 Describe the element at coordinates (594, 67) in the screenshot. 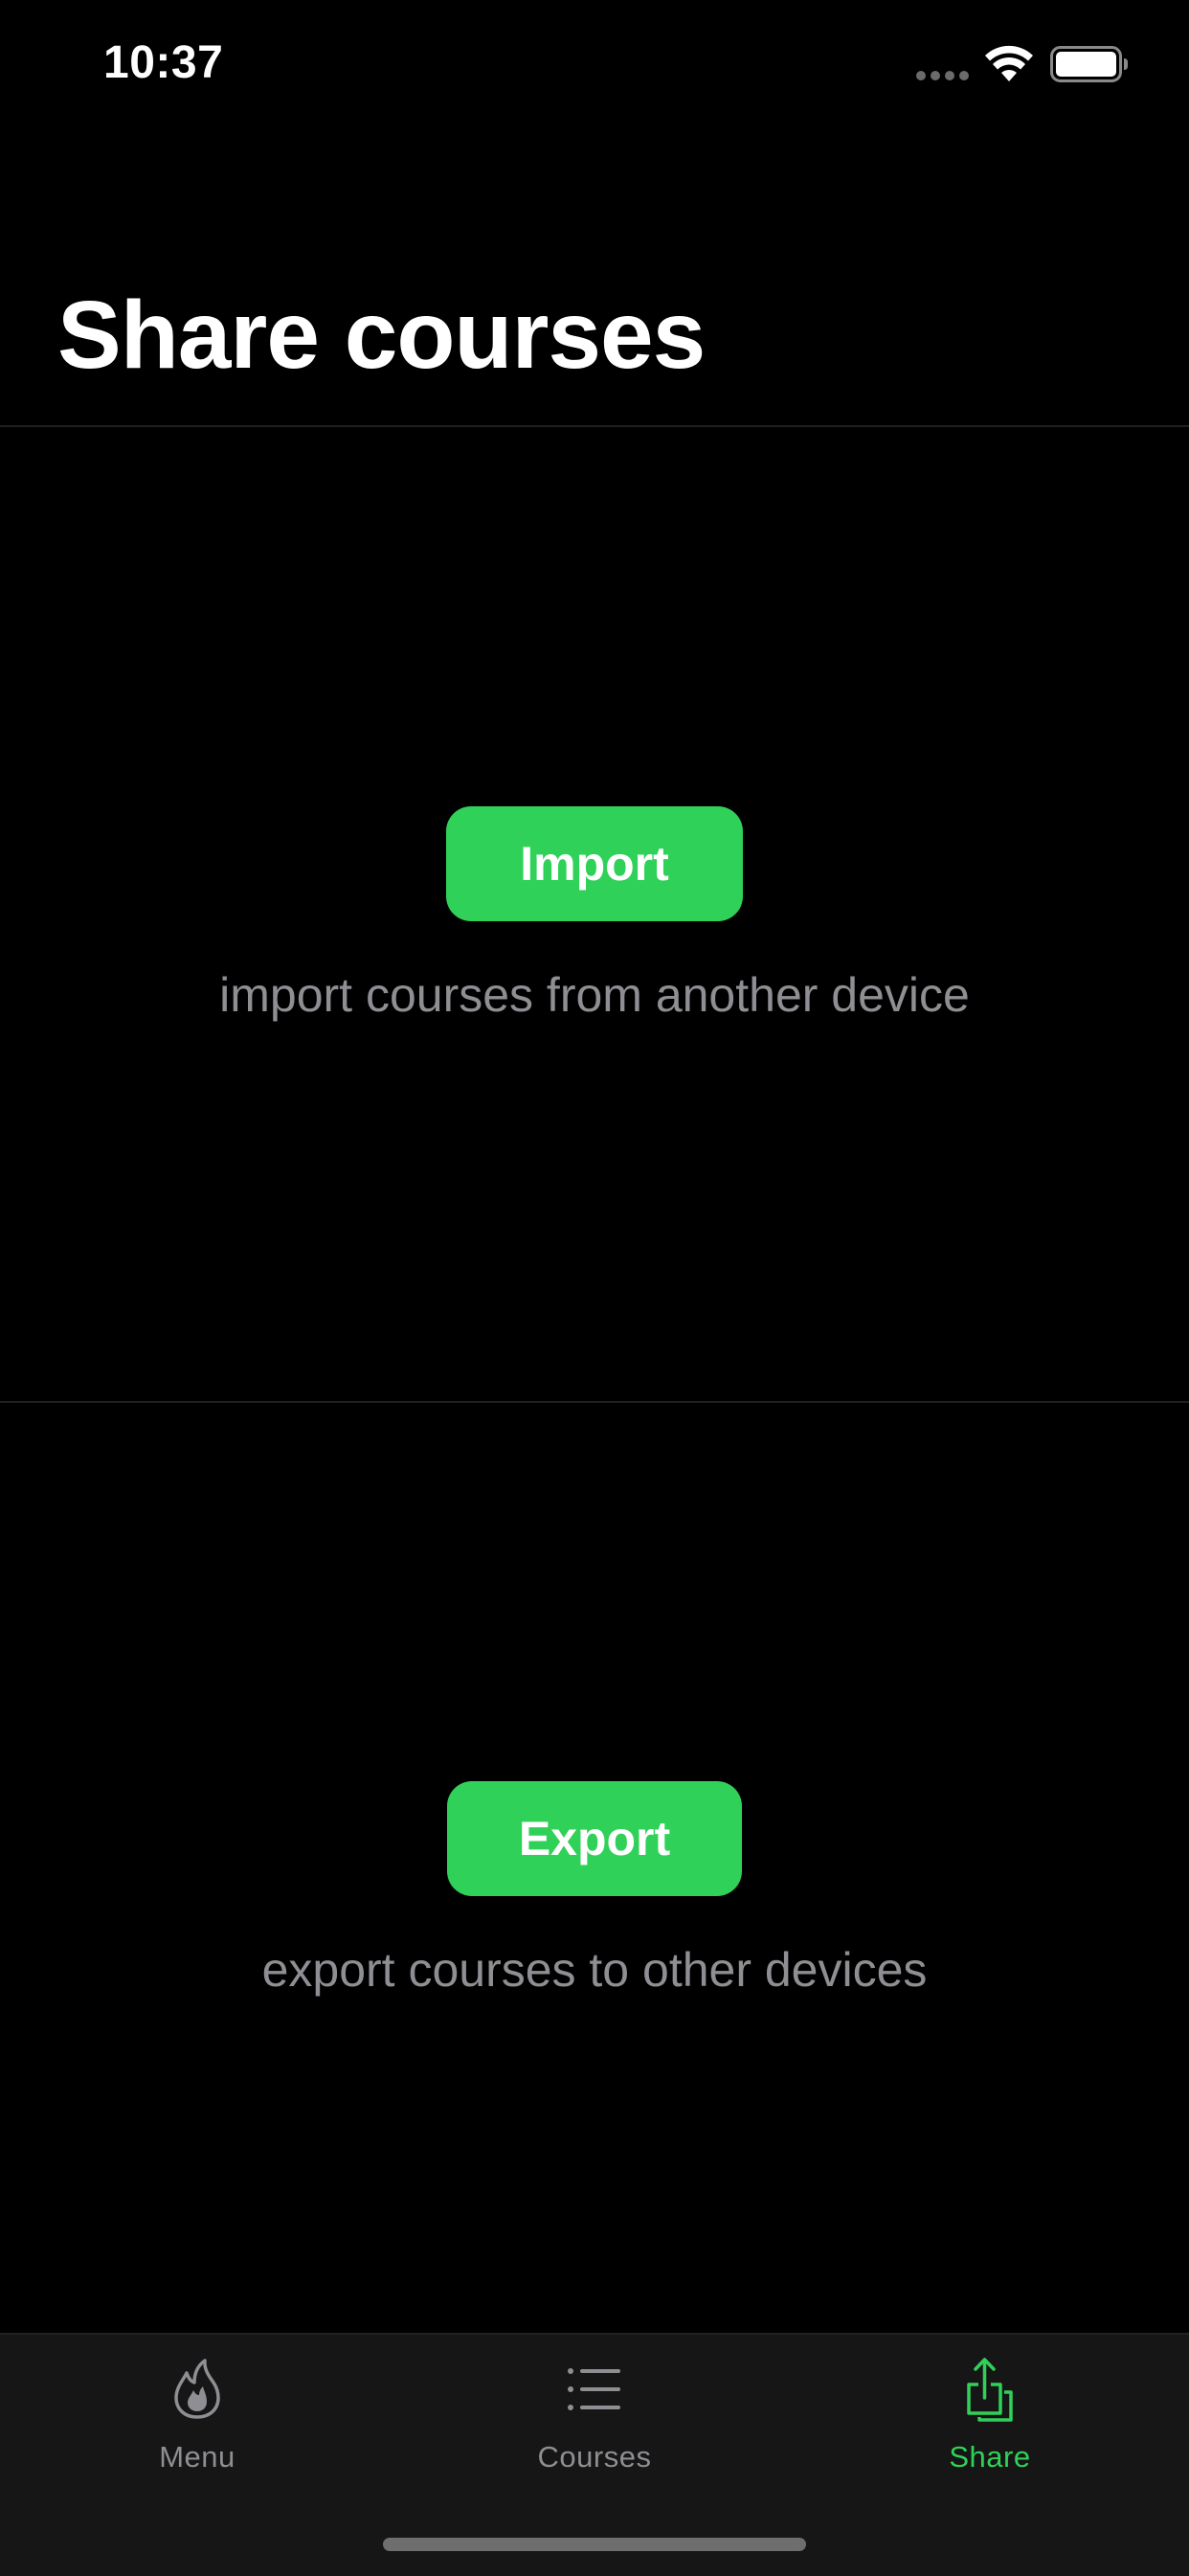

I see `status-bar: 10:37` at that location.